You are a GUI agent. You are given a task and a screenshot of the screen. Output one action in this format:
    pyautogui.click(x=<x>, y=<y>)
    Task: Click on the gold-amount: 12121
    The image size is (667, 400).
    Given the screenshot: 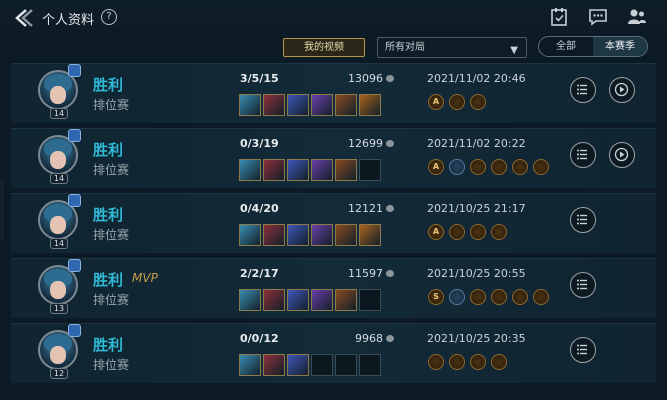 What is the action you would take?
    pyautogui.click(x=365, y=208)
    